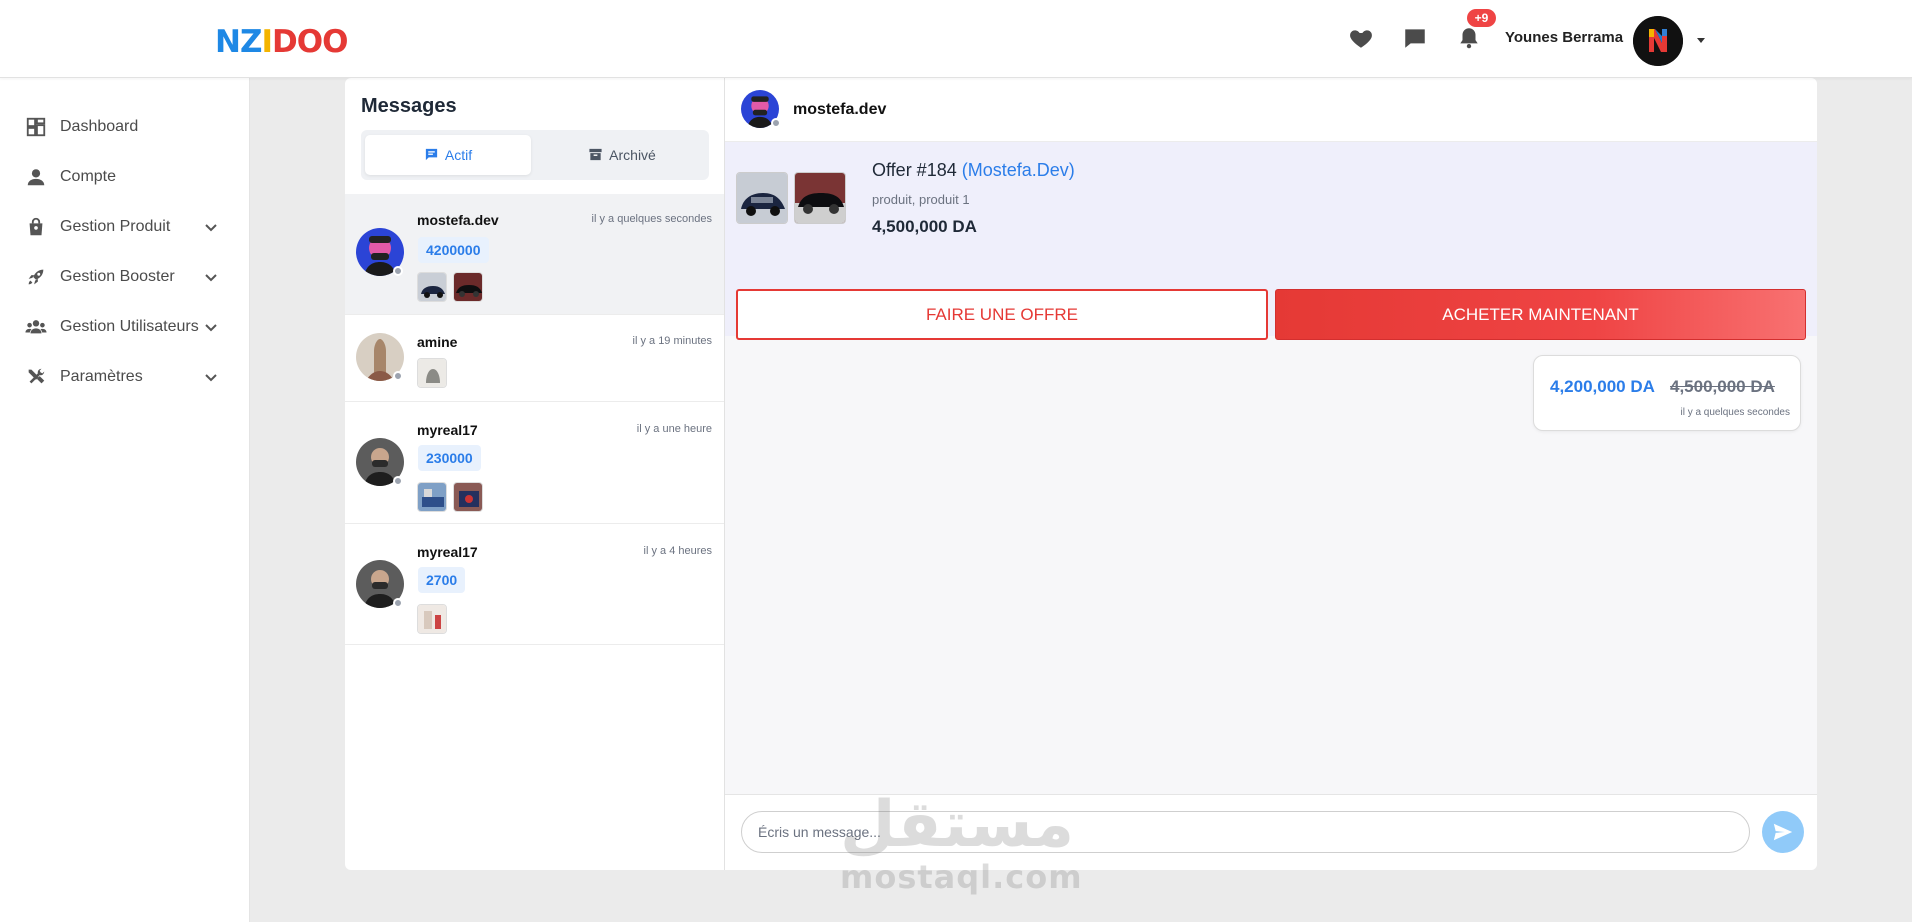 This screenshot has height=922, width=1912. What do you see at coordinates (535, 155) in the screenshot?
I see `message-tabs: Actif Archivé` at bounding box center [535, 155].